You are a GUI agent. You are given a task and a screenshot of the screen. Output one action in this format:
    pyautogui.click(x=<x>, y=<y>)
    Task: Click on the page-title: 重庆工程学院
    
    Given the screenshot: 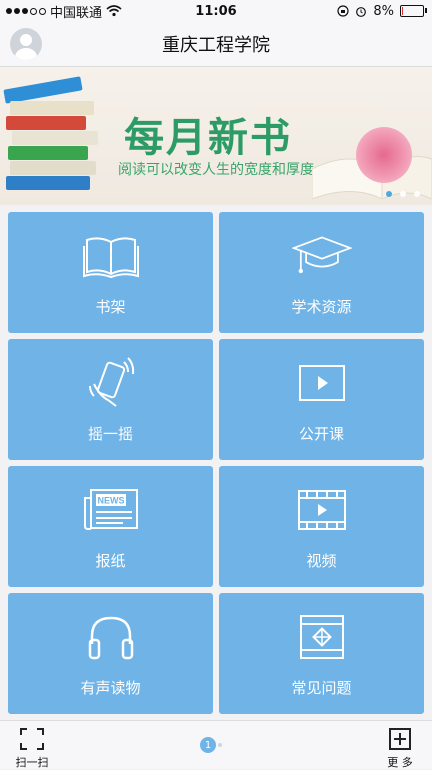 What is the action you would take?
    pyautogui.click(x=216, y=45)
    